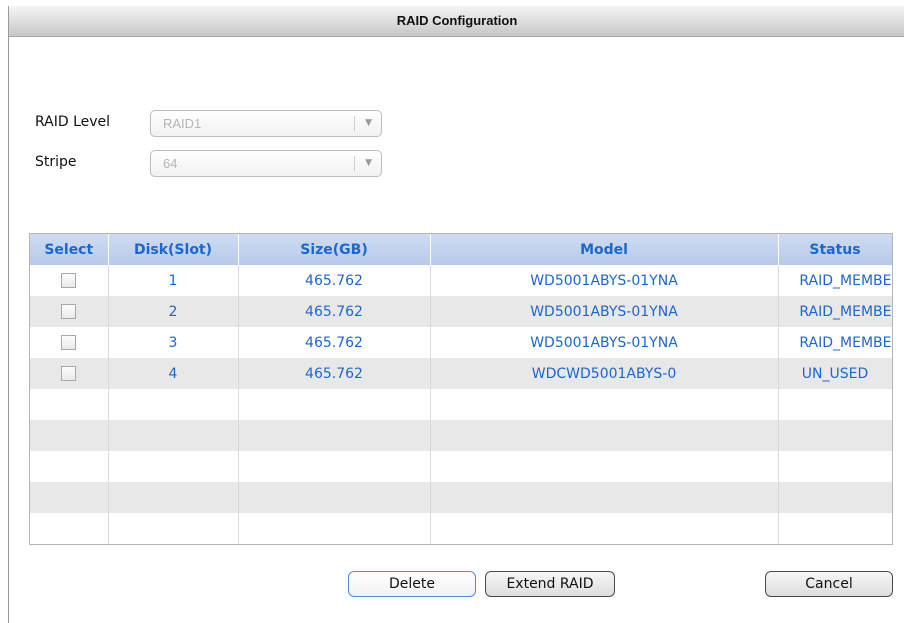 The height and width of the screenshot is (623, 904). What do you see at coordinates (266, 123) in the screenshot?
I see `raid-level-select: RAID1 ▼` at bounding box center [266, 123].